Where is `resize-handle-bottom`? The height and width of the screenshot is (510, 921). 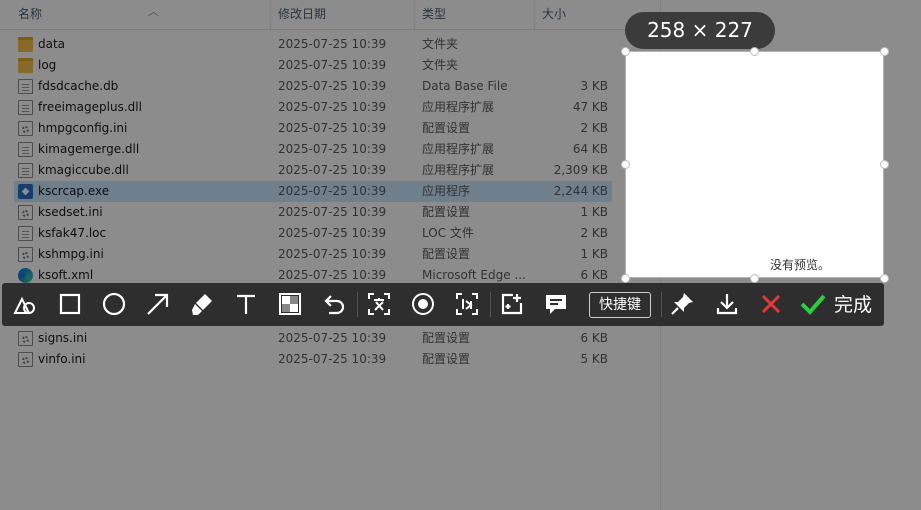 resize-handle-bottom is located at coordinates (754, 278).